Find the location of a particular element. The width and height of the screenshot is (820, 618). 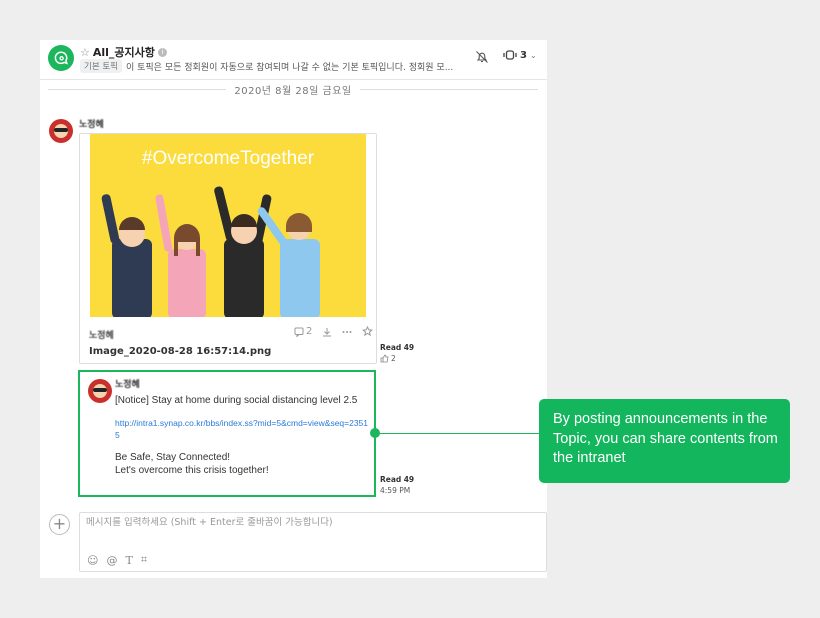

topic-chat-icon is located at coordinates (61, 58).